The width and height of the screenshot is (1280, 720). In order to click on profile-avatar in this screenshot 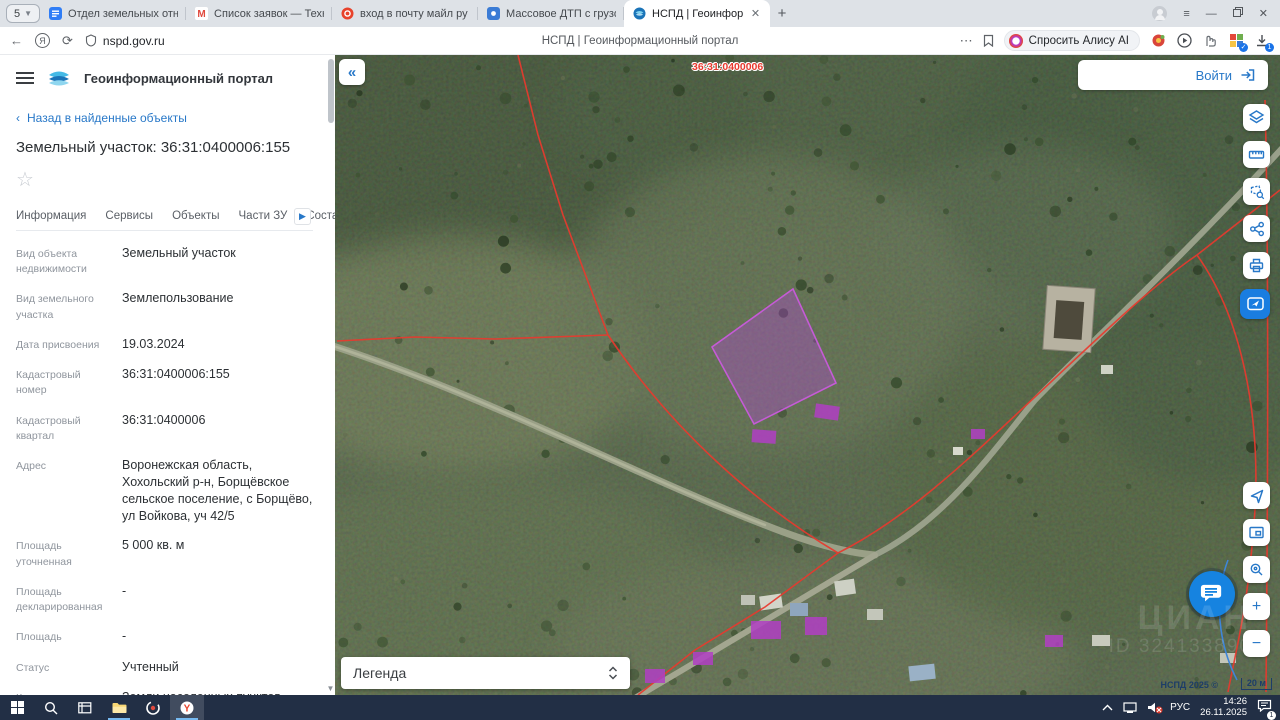, I will do `click(1160, 13)`.